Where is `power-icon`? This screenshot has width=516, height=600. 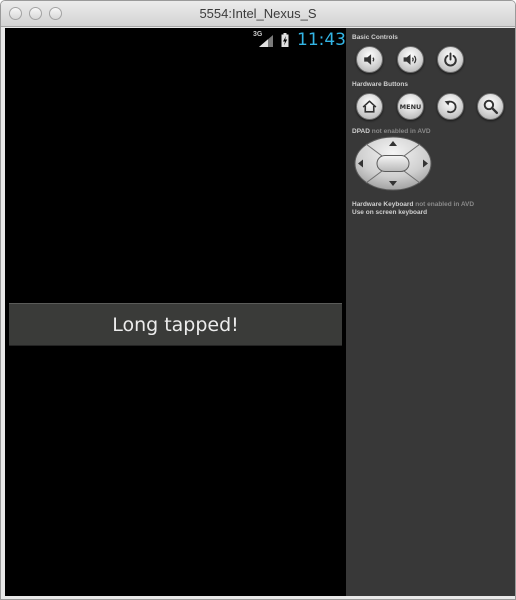 power-icon is located at coordinates (450, 59).